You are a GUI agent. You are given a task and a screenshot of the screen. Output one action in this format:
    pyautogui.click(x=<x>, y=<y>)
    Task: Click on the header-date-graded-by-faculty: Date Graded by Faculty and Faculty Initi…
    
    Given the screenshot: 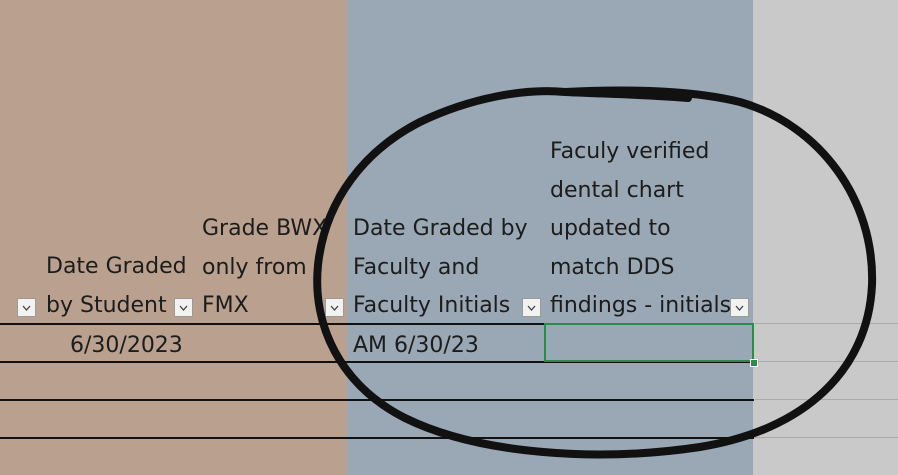 What is the action you would take?
    pyautogui.click(x=448, y=268)
    